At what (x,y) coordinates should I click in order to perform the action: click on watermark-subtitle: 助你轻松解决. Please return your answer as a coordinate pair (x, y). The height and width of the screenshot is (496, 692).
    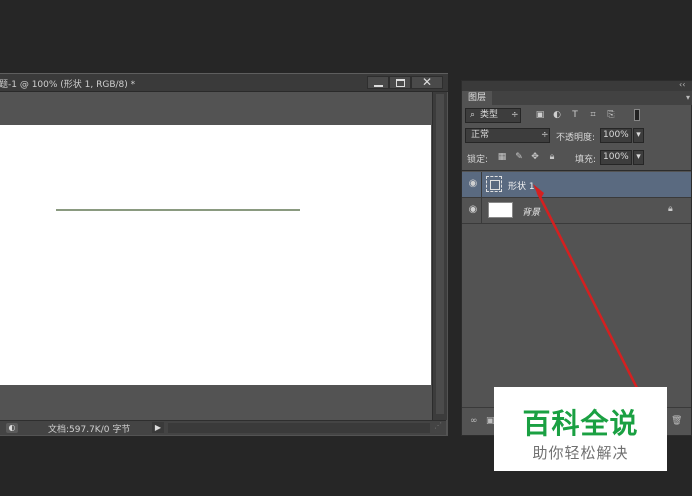
    Looking at the image, I should click on (580, 453).